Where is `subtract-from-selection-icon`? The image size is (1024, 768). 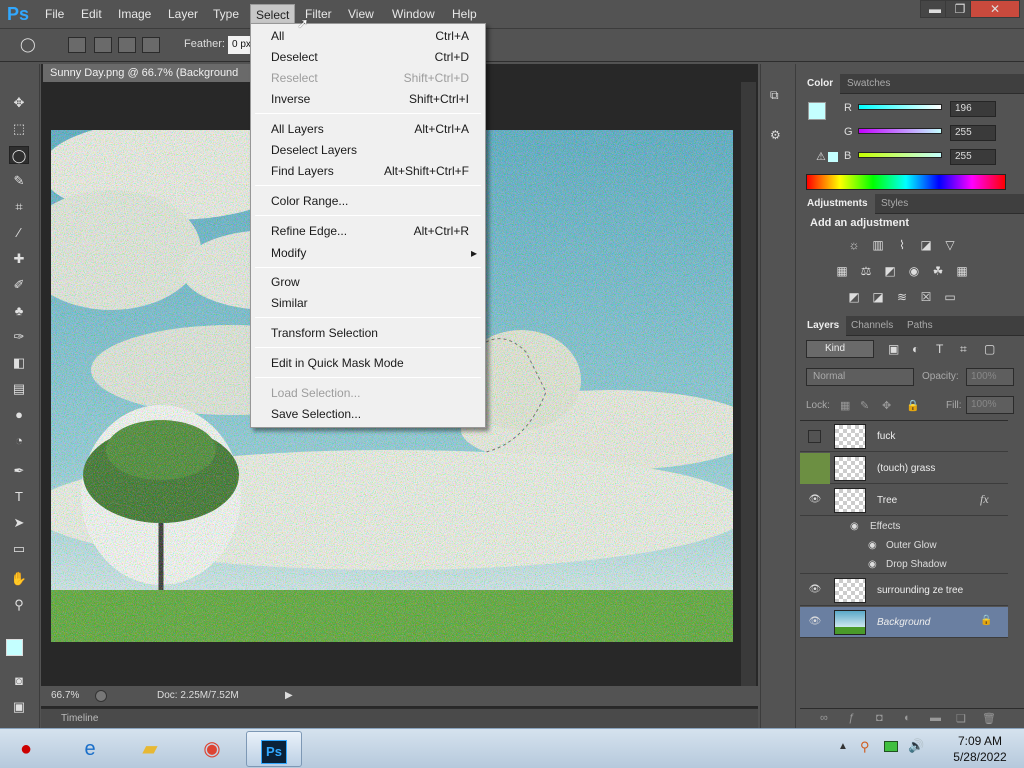 subtract-from-selection-icon is located at coordinates (127, 45).